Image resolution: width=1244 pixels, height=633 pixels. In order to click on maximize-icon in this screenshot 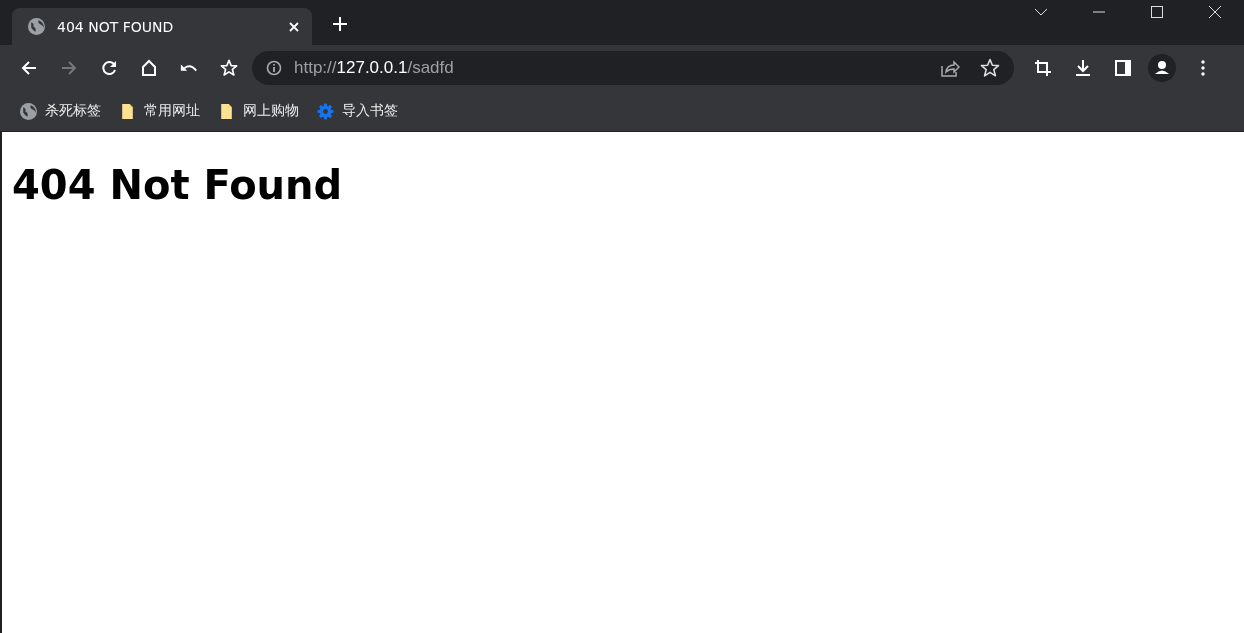, I will do `click(1157, 12)`.